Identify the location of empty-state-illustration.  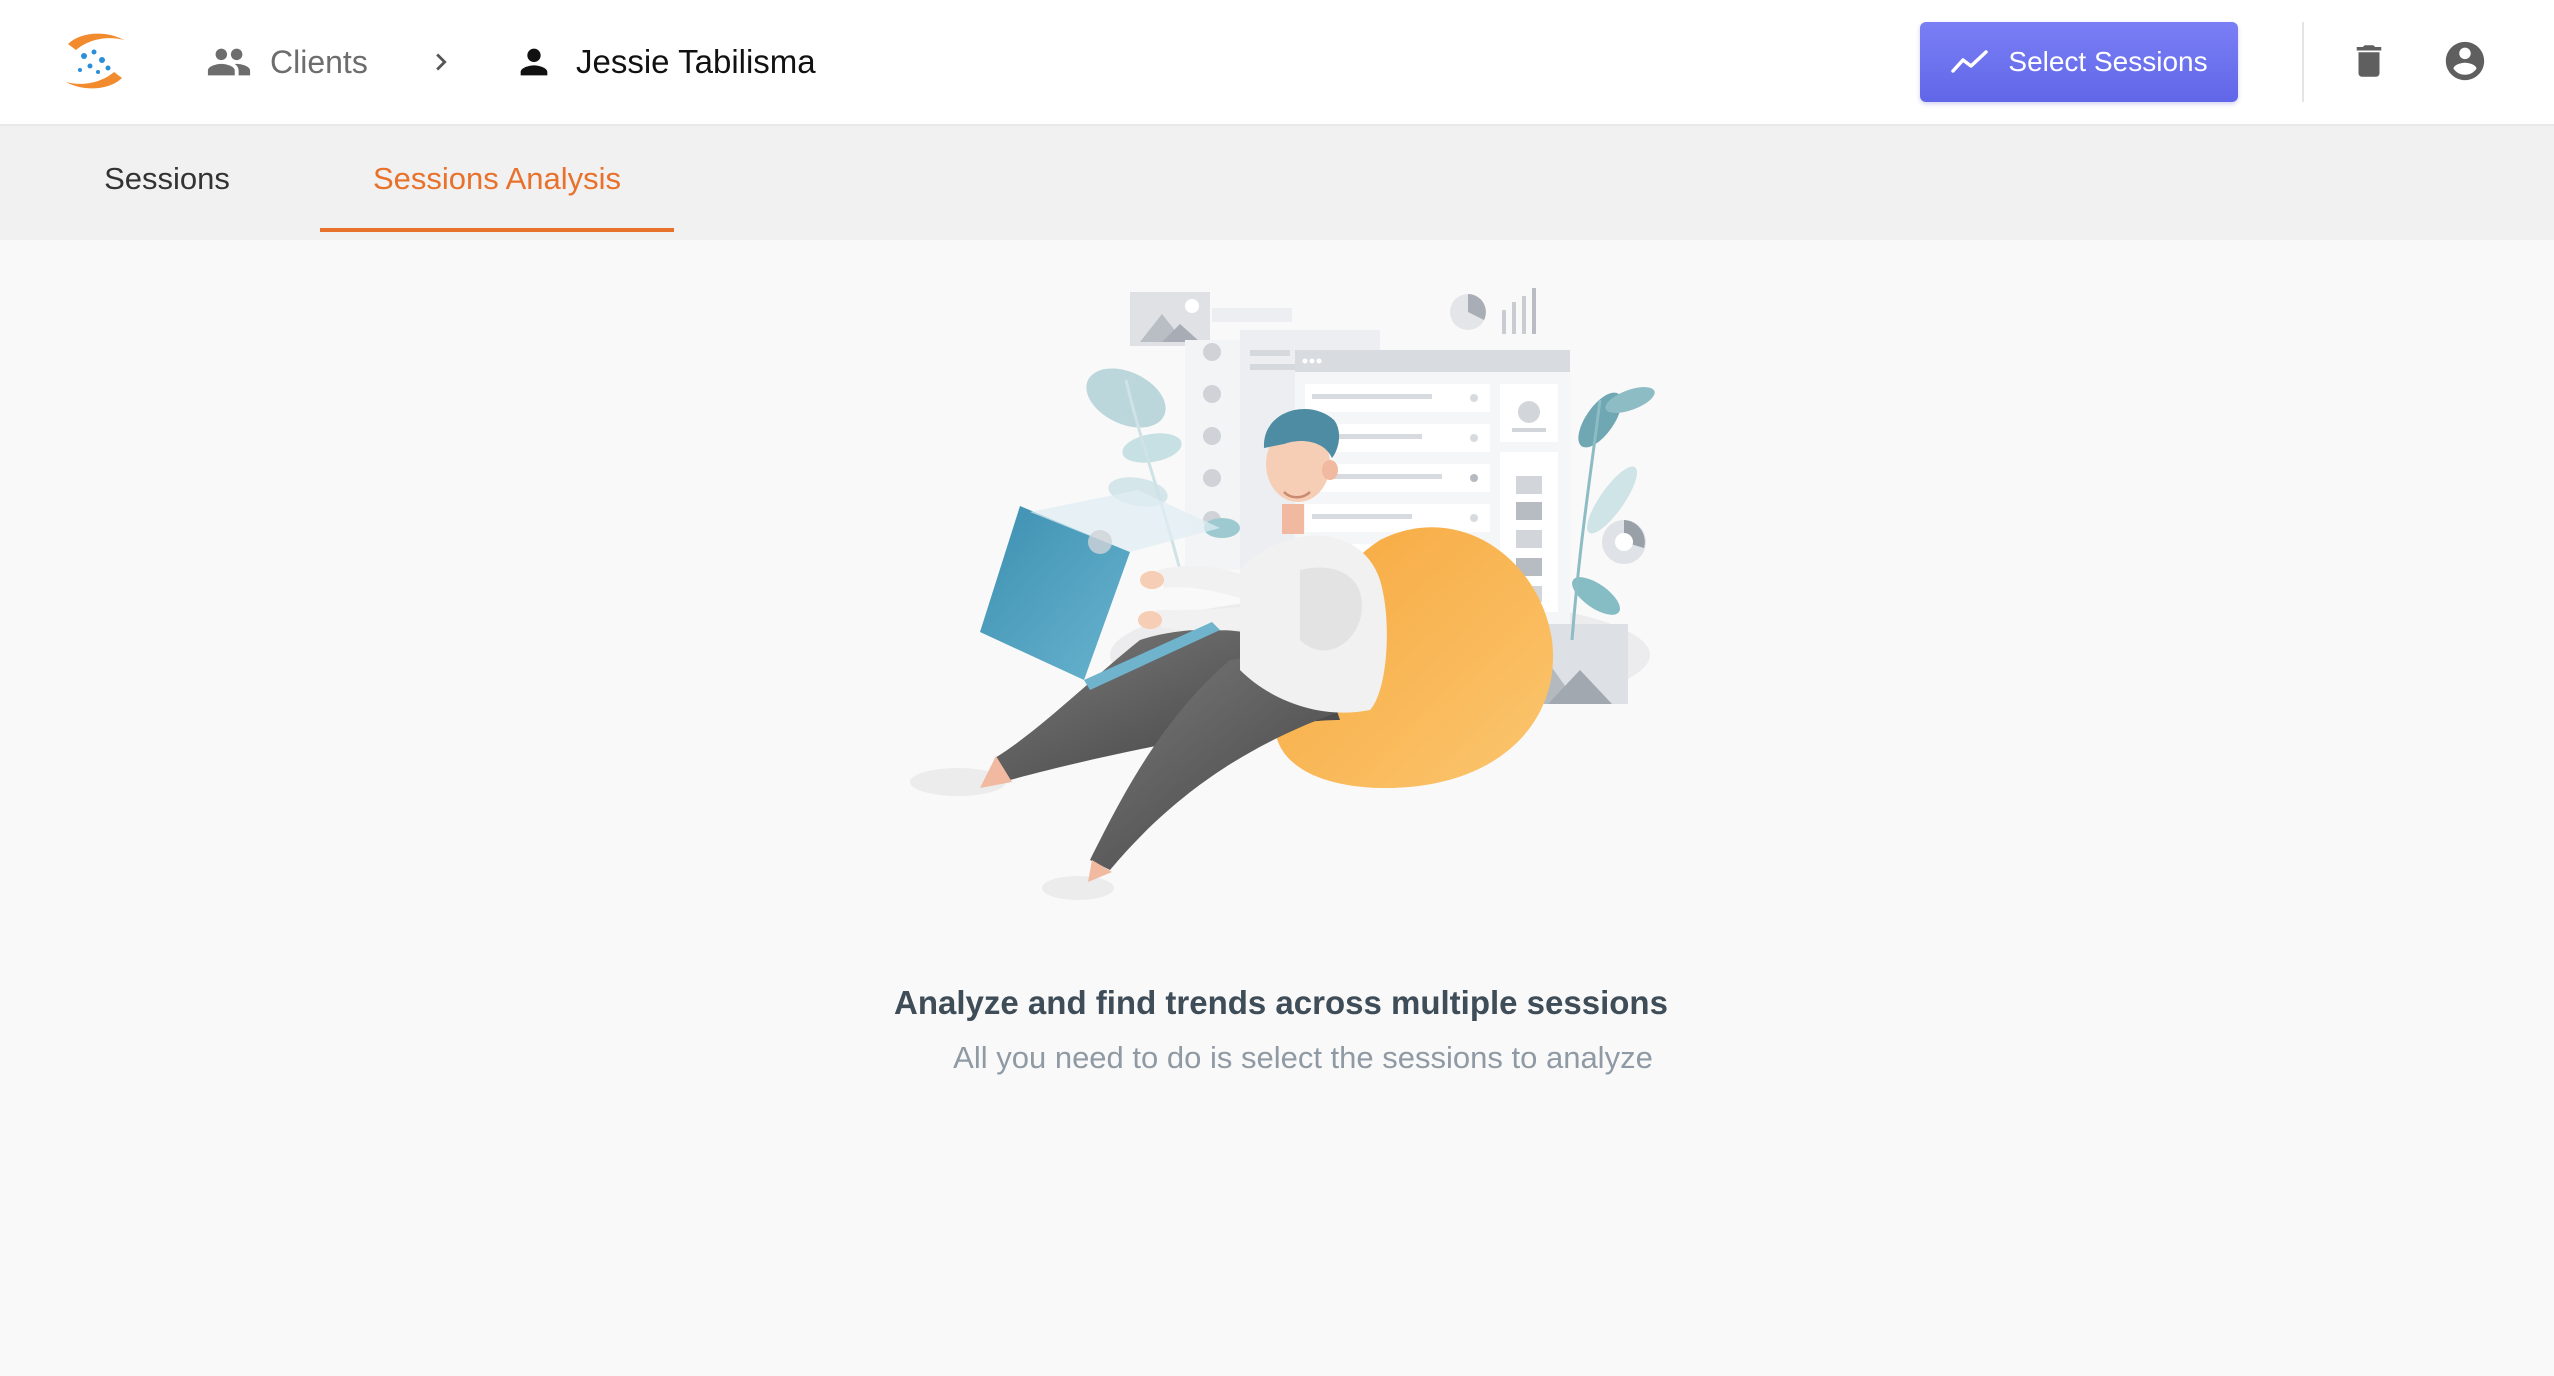
(1282, 594).